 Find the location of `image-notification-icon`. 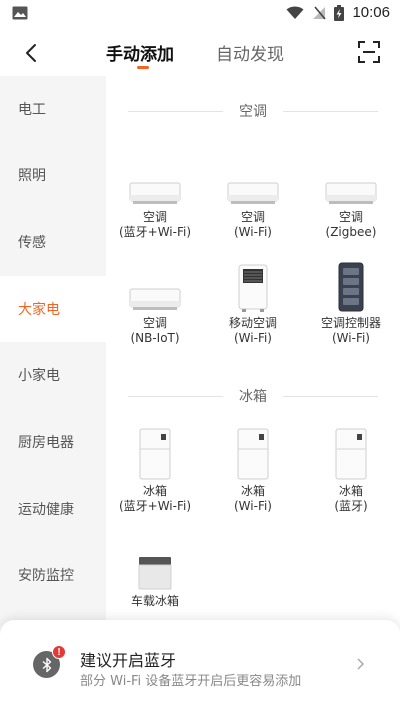

image-notification-icon is located at coordinates (20, 13).